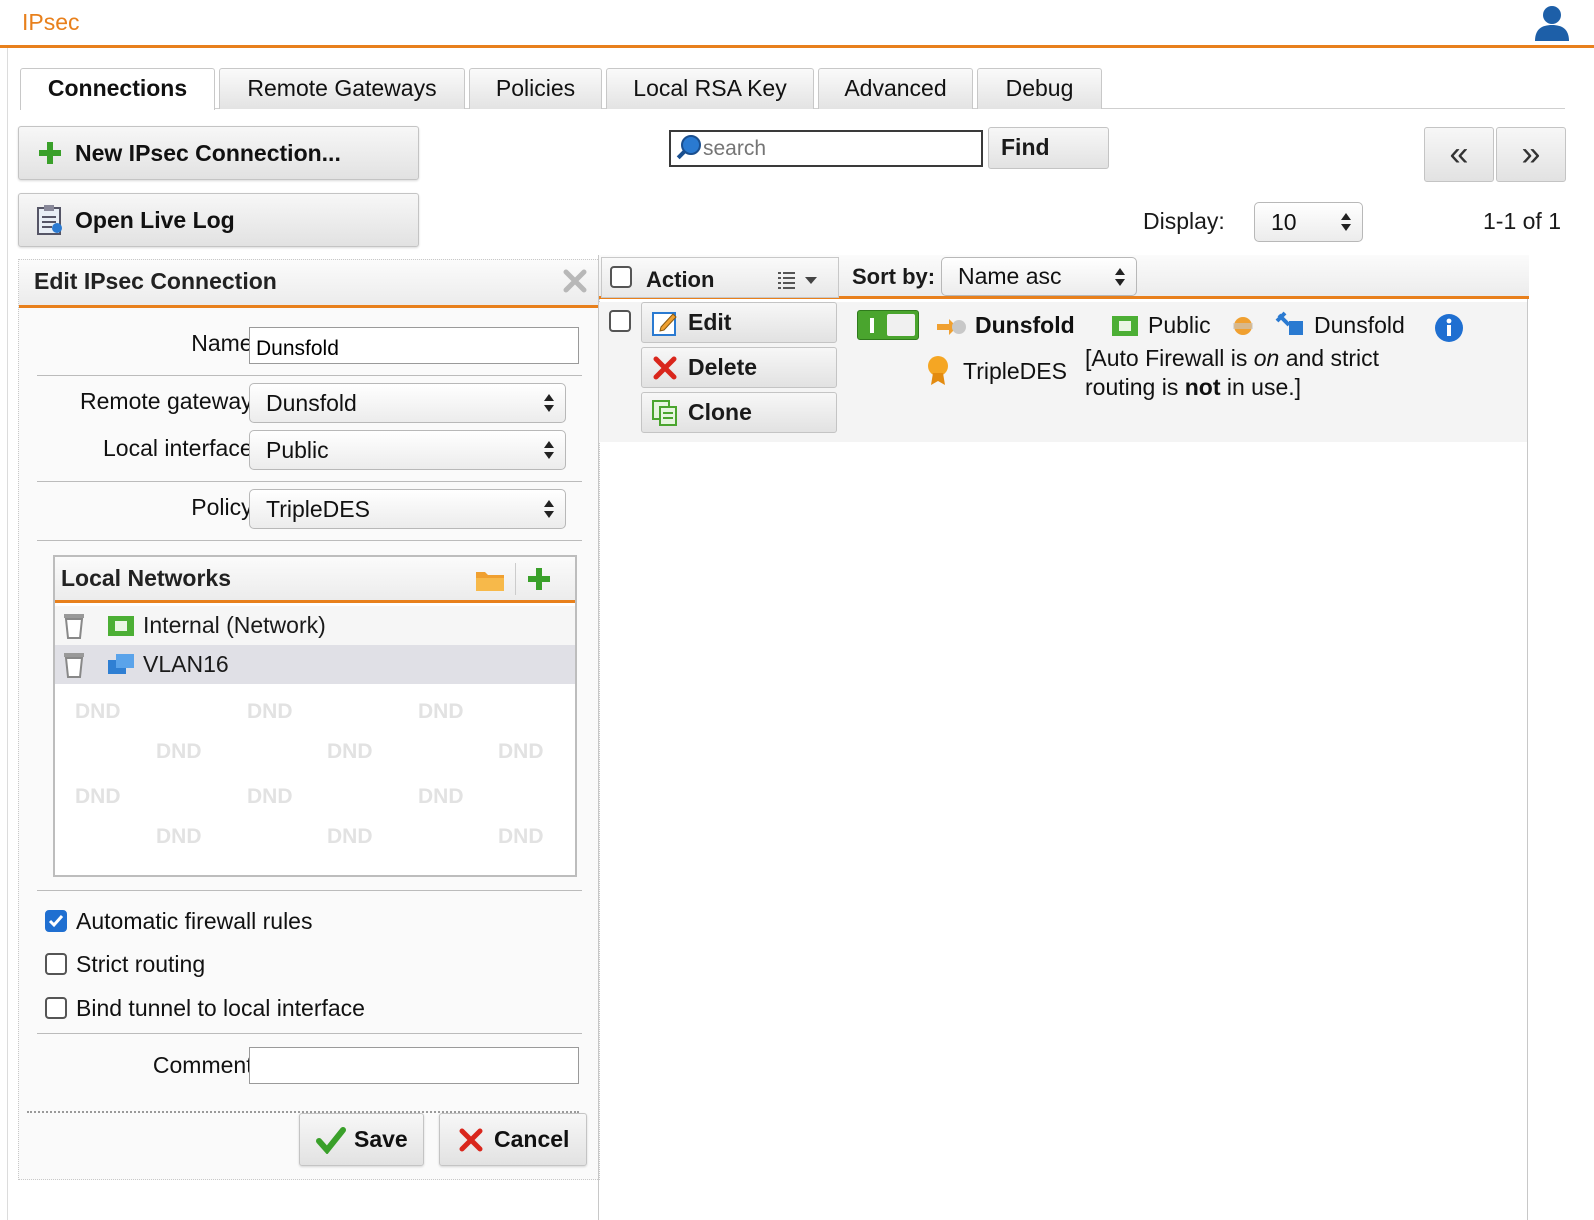 The height and width of the screenshot is (1220, 1594). What do you see at coordinates (1284, 221) in the screenshot?
I see `display-count-value: 10` at bounding box center [1284, 221].